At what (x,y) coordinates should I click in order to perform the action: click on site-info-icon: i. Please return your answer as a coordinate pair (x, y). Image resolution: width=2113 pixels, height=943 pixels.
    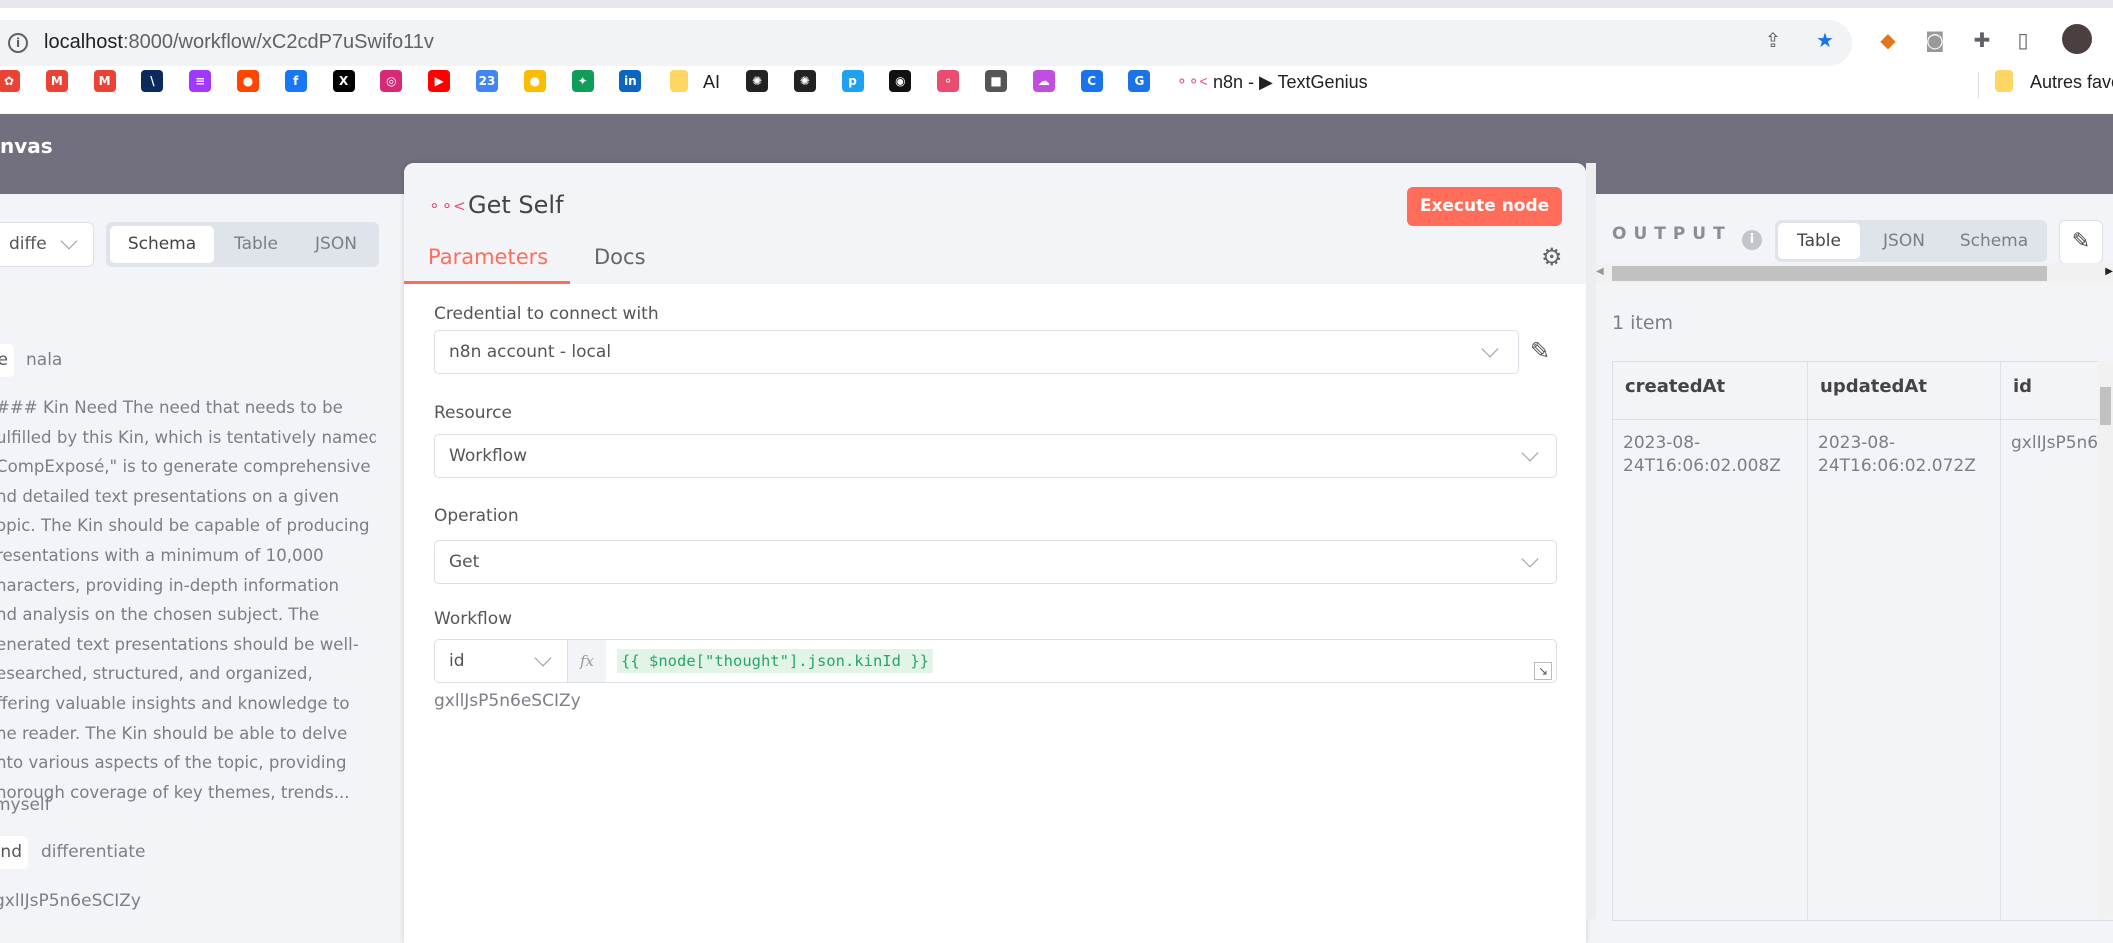
    Looking at the image, I should click on (18, 43).